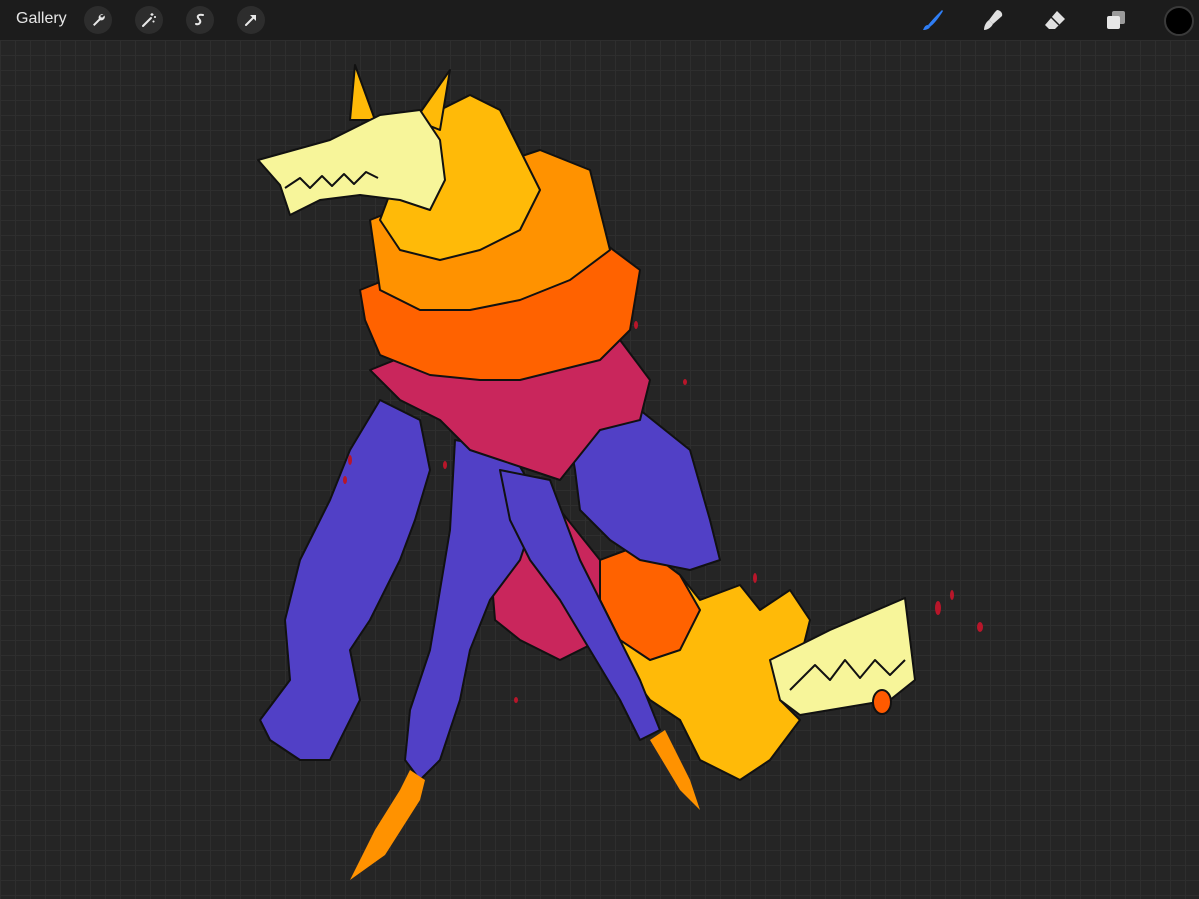 The width and height of the screenshot is (1199, 899). I want to click on transform-arrow-icon, so click(250, 20).